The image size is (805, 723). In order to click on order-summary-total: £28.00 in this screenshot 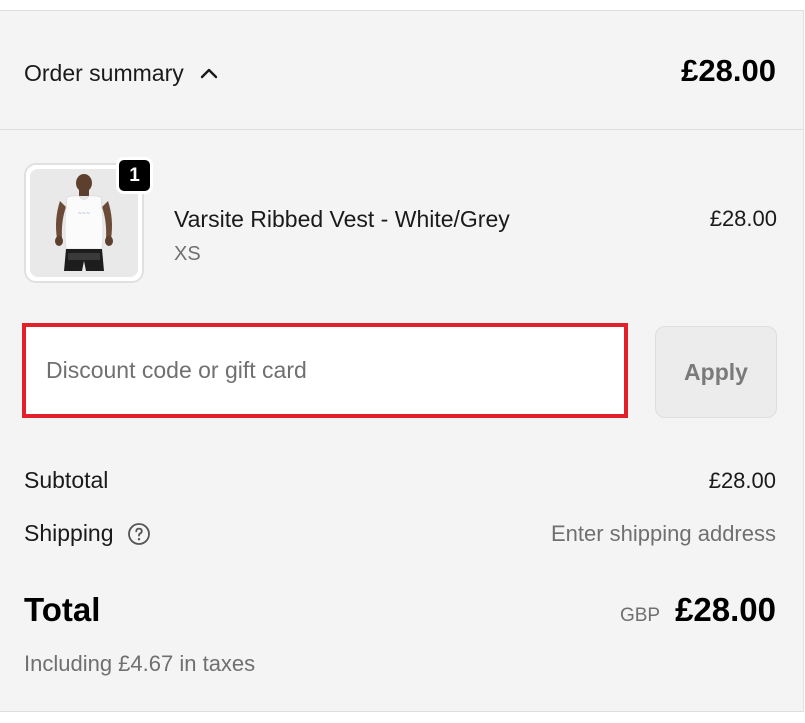, I will do `click(728, 70)`.